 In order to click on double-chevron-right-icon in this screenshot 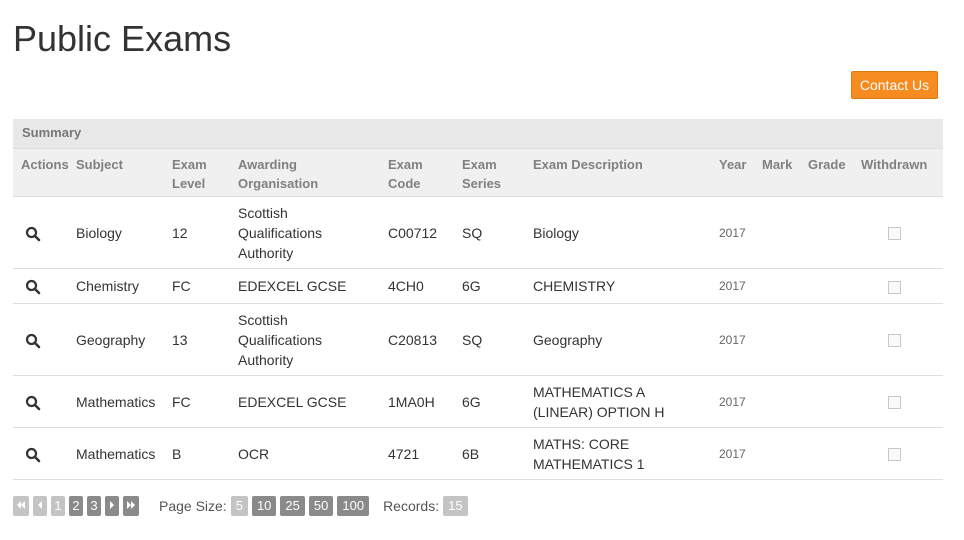, I will do `click(131, 504)`.